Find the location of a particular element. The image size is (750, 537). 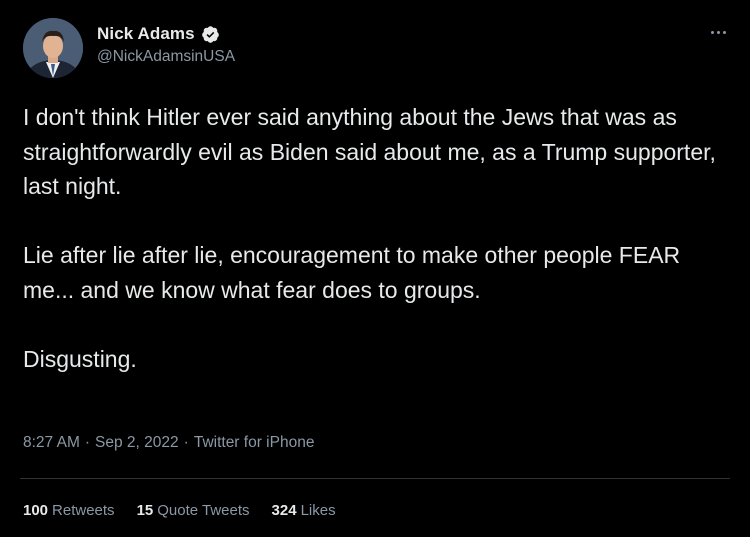

author-name-row: Nick Adams is located at coordinates (158, 34).